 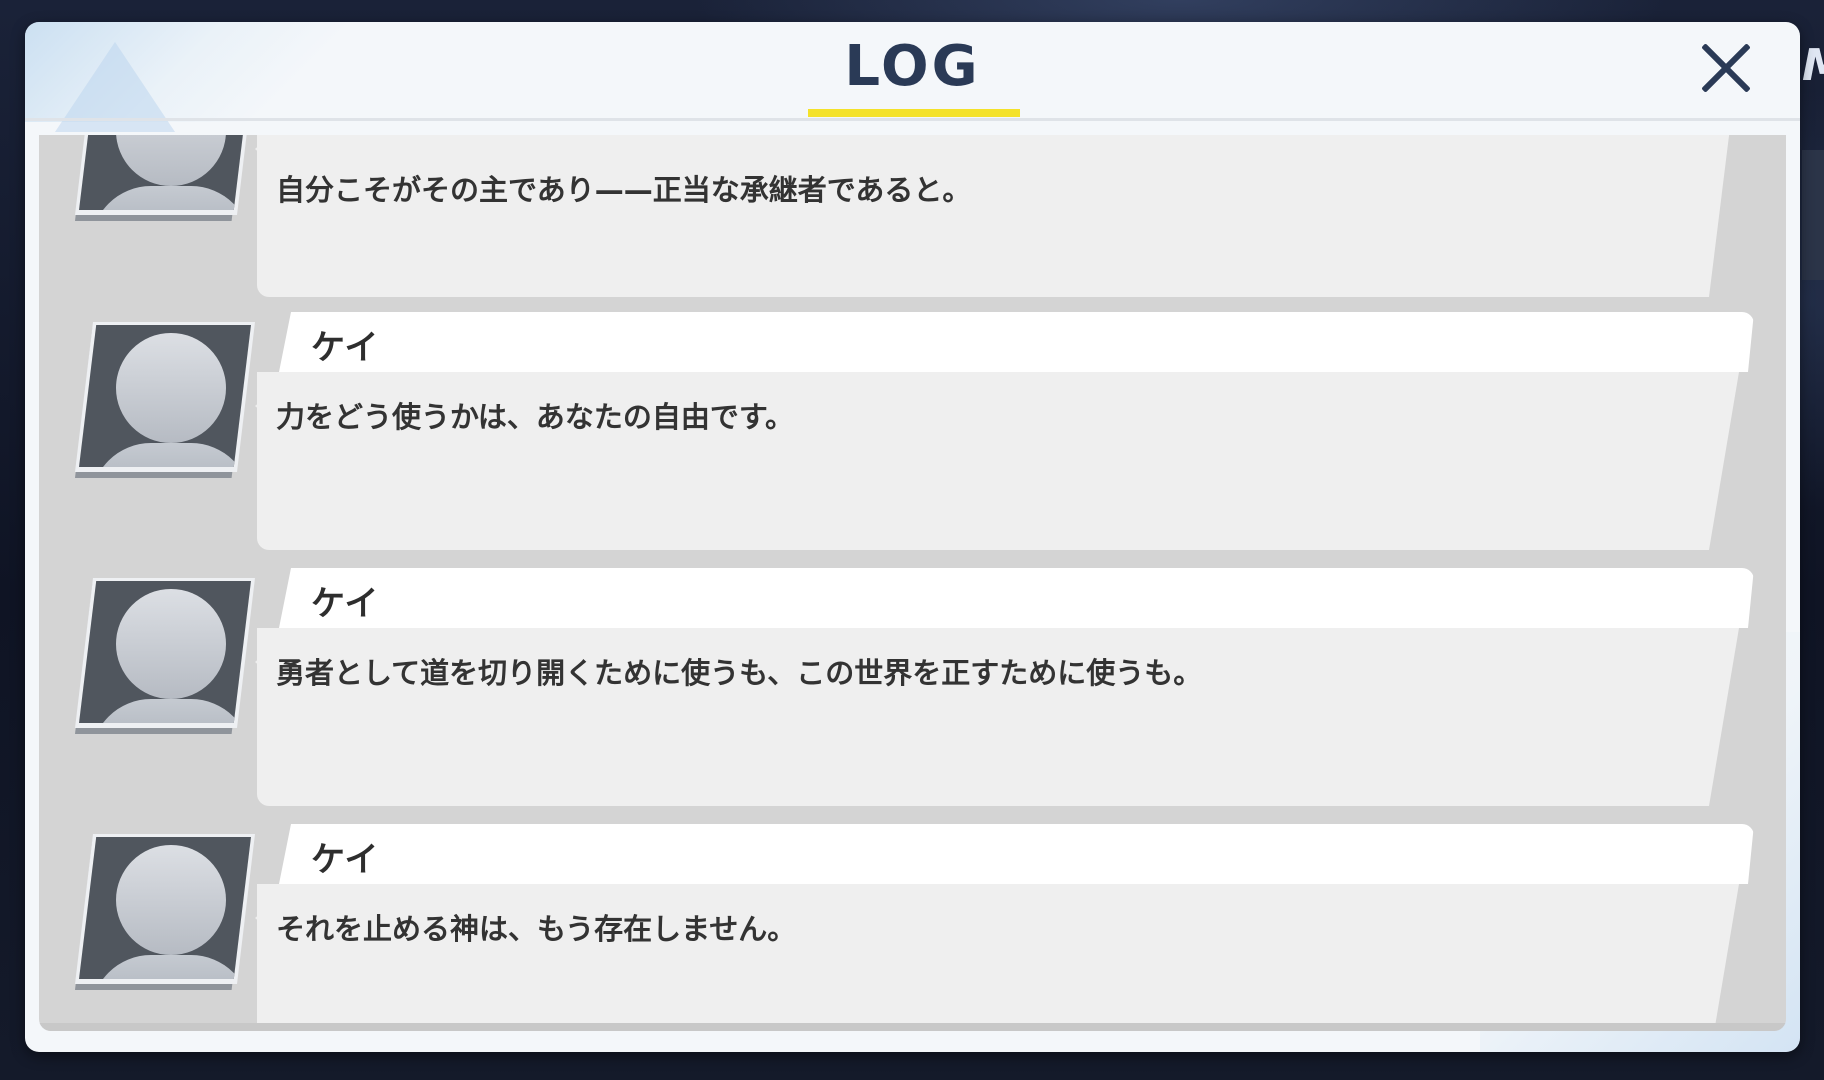 I want to click on log-title: LOG, so click(x=912, y=66).